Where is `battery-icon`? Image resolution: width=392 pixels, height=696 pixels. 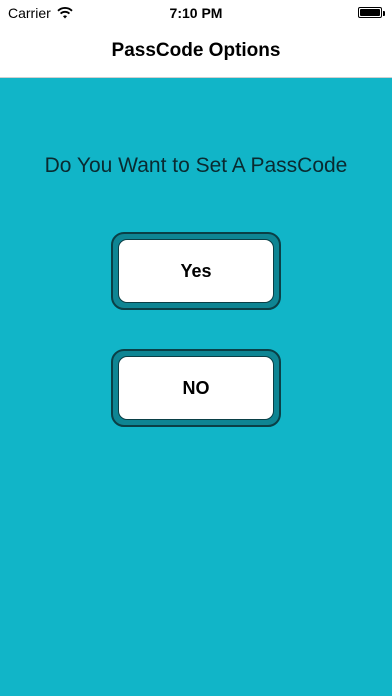
battery-icon is located at coordinates (371, 12).